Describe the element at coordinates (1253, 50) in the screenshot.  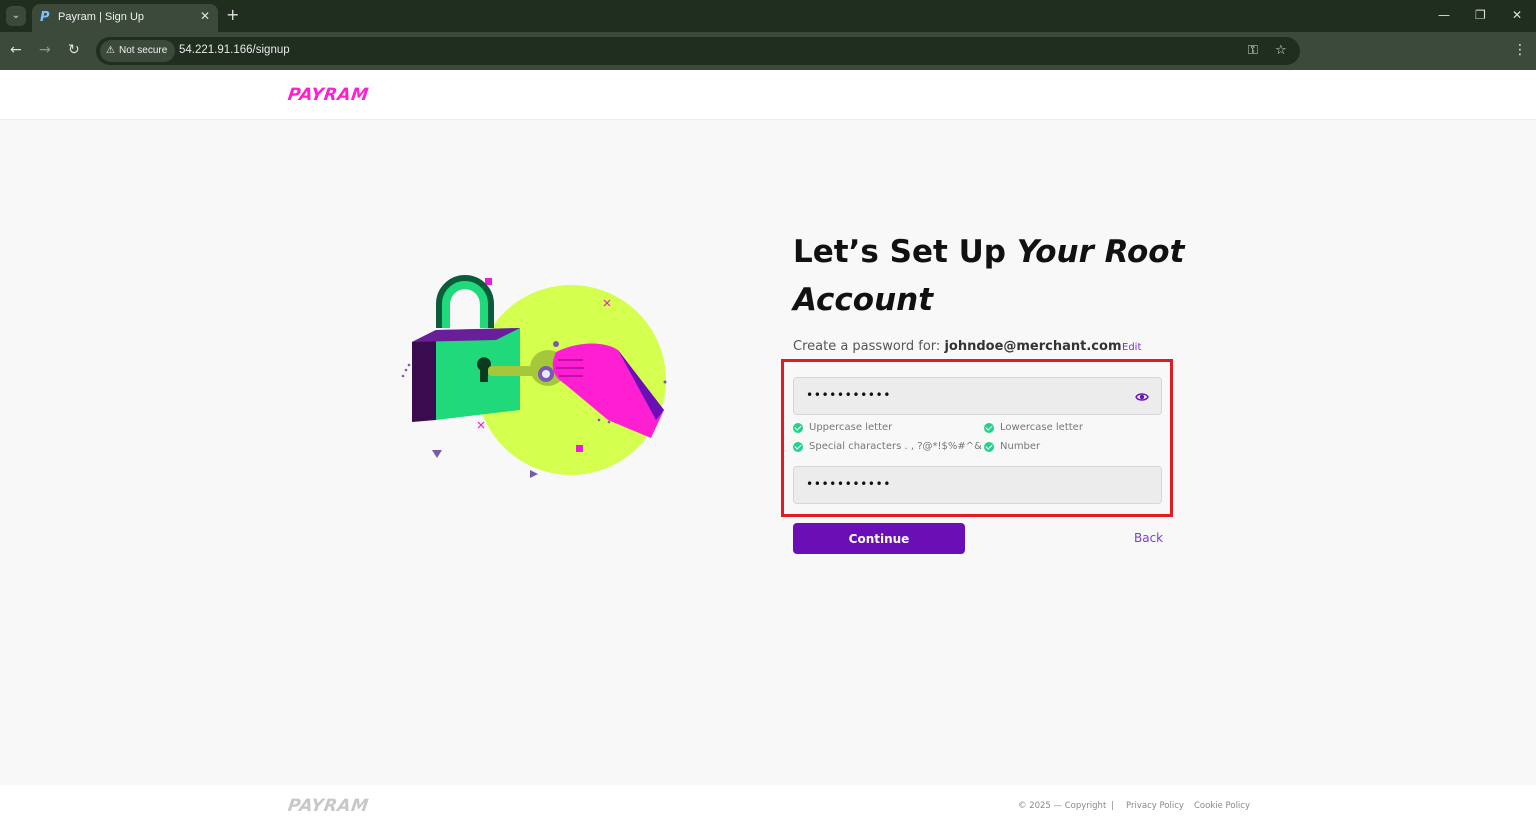
I see `password-key-icon: ⚿` at that location.